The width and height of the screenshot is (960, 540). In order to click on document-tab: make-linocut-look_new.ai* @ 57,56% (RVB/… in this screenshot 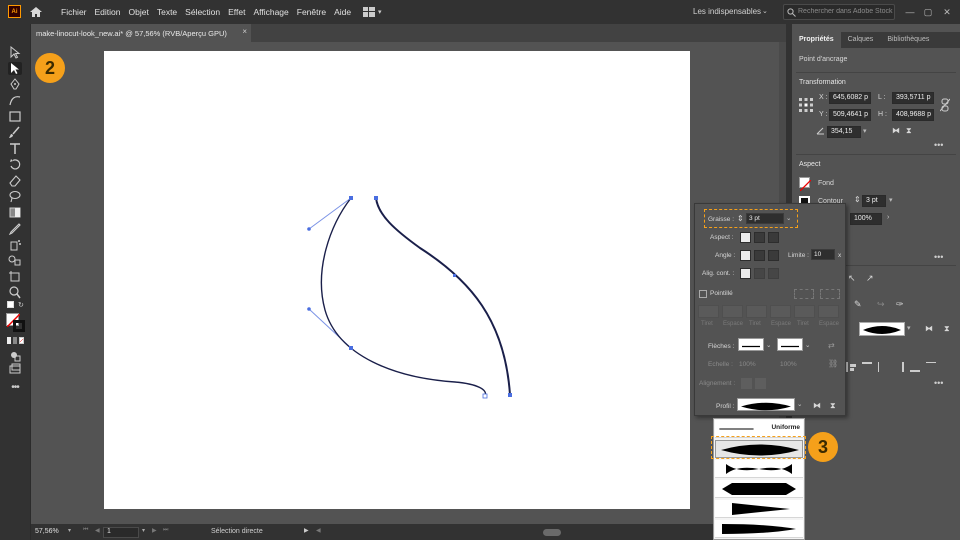, I will do `click(141, 33)`.